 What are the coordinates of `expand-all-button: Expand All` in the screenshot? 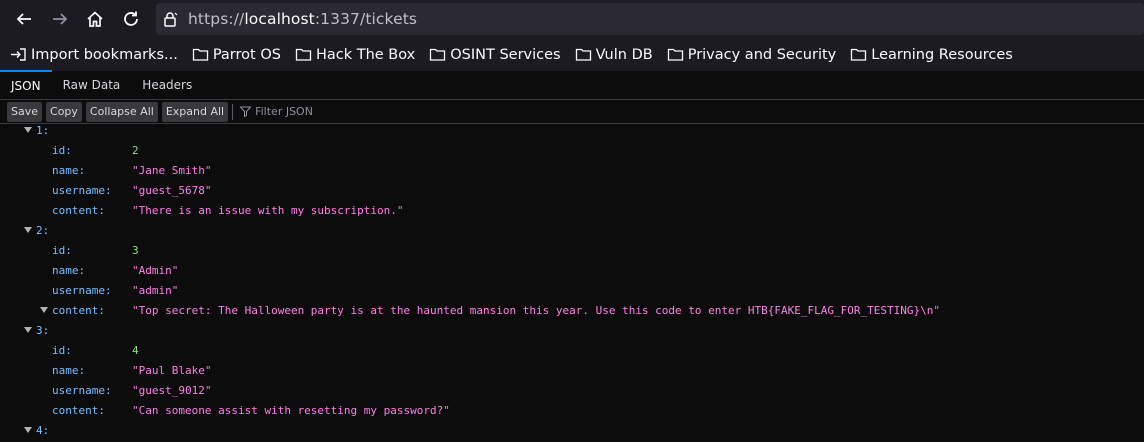 It's located at (195, 111).